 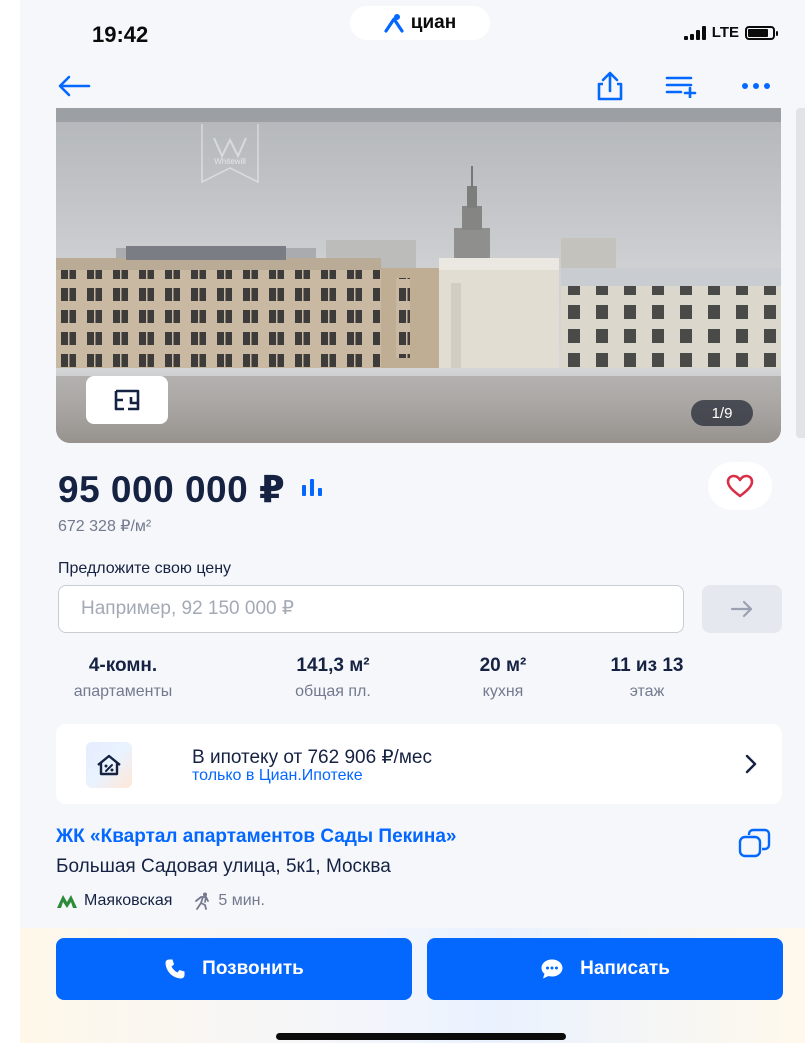 I want to click on price-row: 95 000 000 ₽, so click(x=192, y=489).